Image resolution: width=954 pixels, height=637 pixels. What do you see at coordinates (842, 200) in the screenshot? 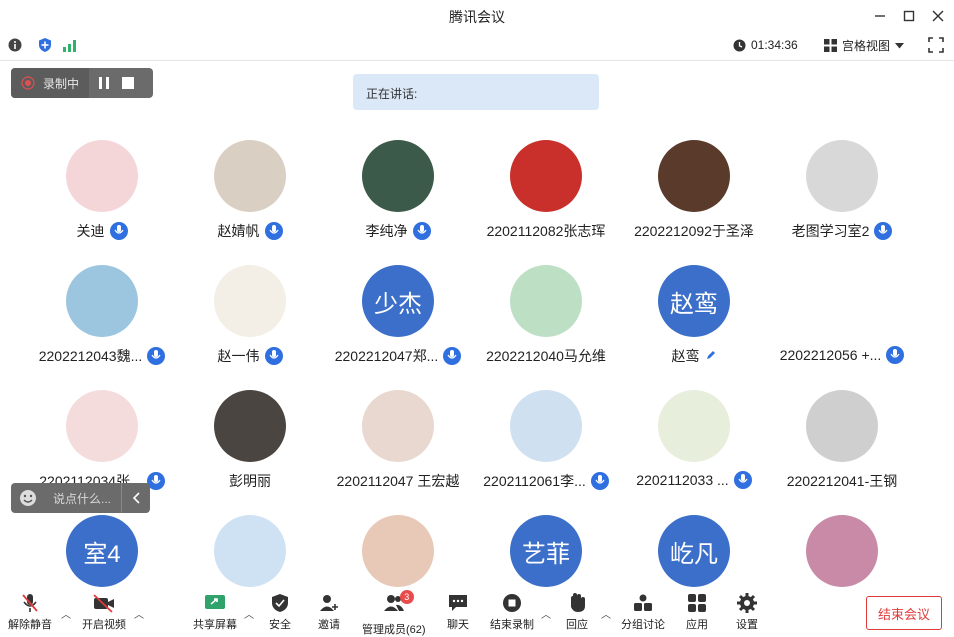
I see `participant-tile: 老图学习室2` at bounding box center [842, 200].